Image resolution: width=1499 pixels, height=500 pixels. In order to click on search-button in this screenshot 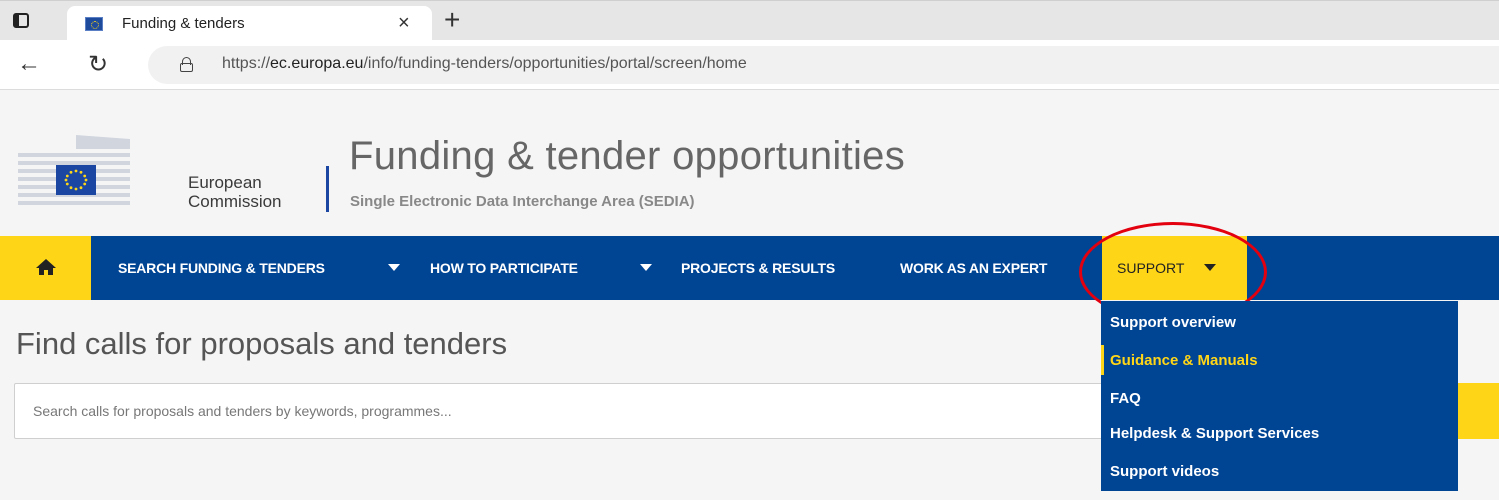, I will do `click(1477, 411)`.